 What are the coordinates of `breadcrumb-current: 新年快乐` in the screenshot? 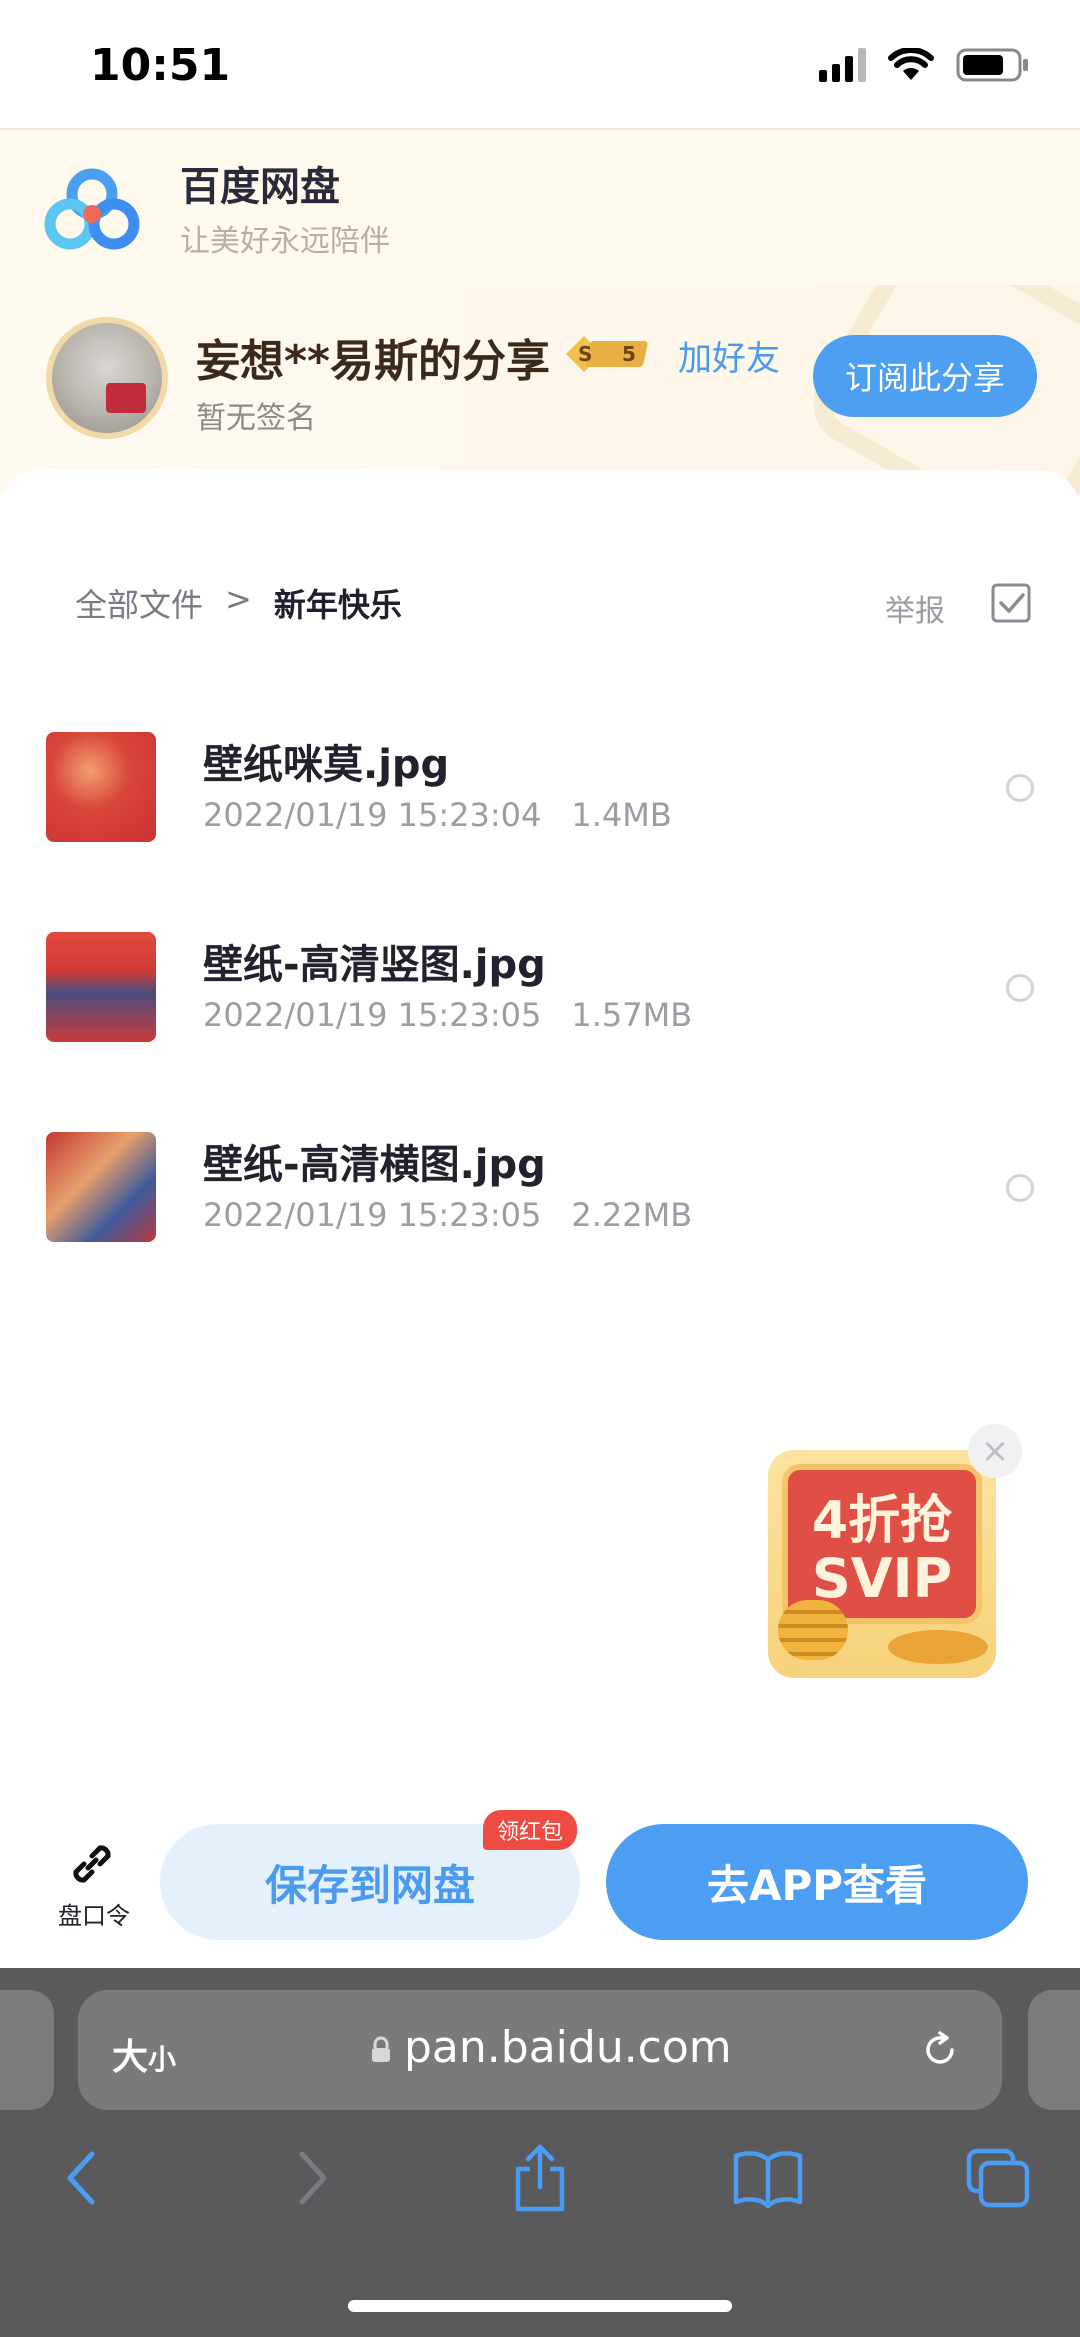 It's located at (337, 605).